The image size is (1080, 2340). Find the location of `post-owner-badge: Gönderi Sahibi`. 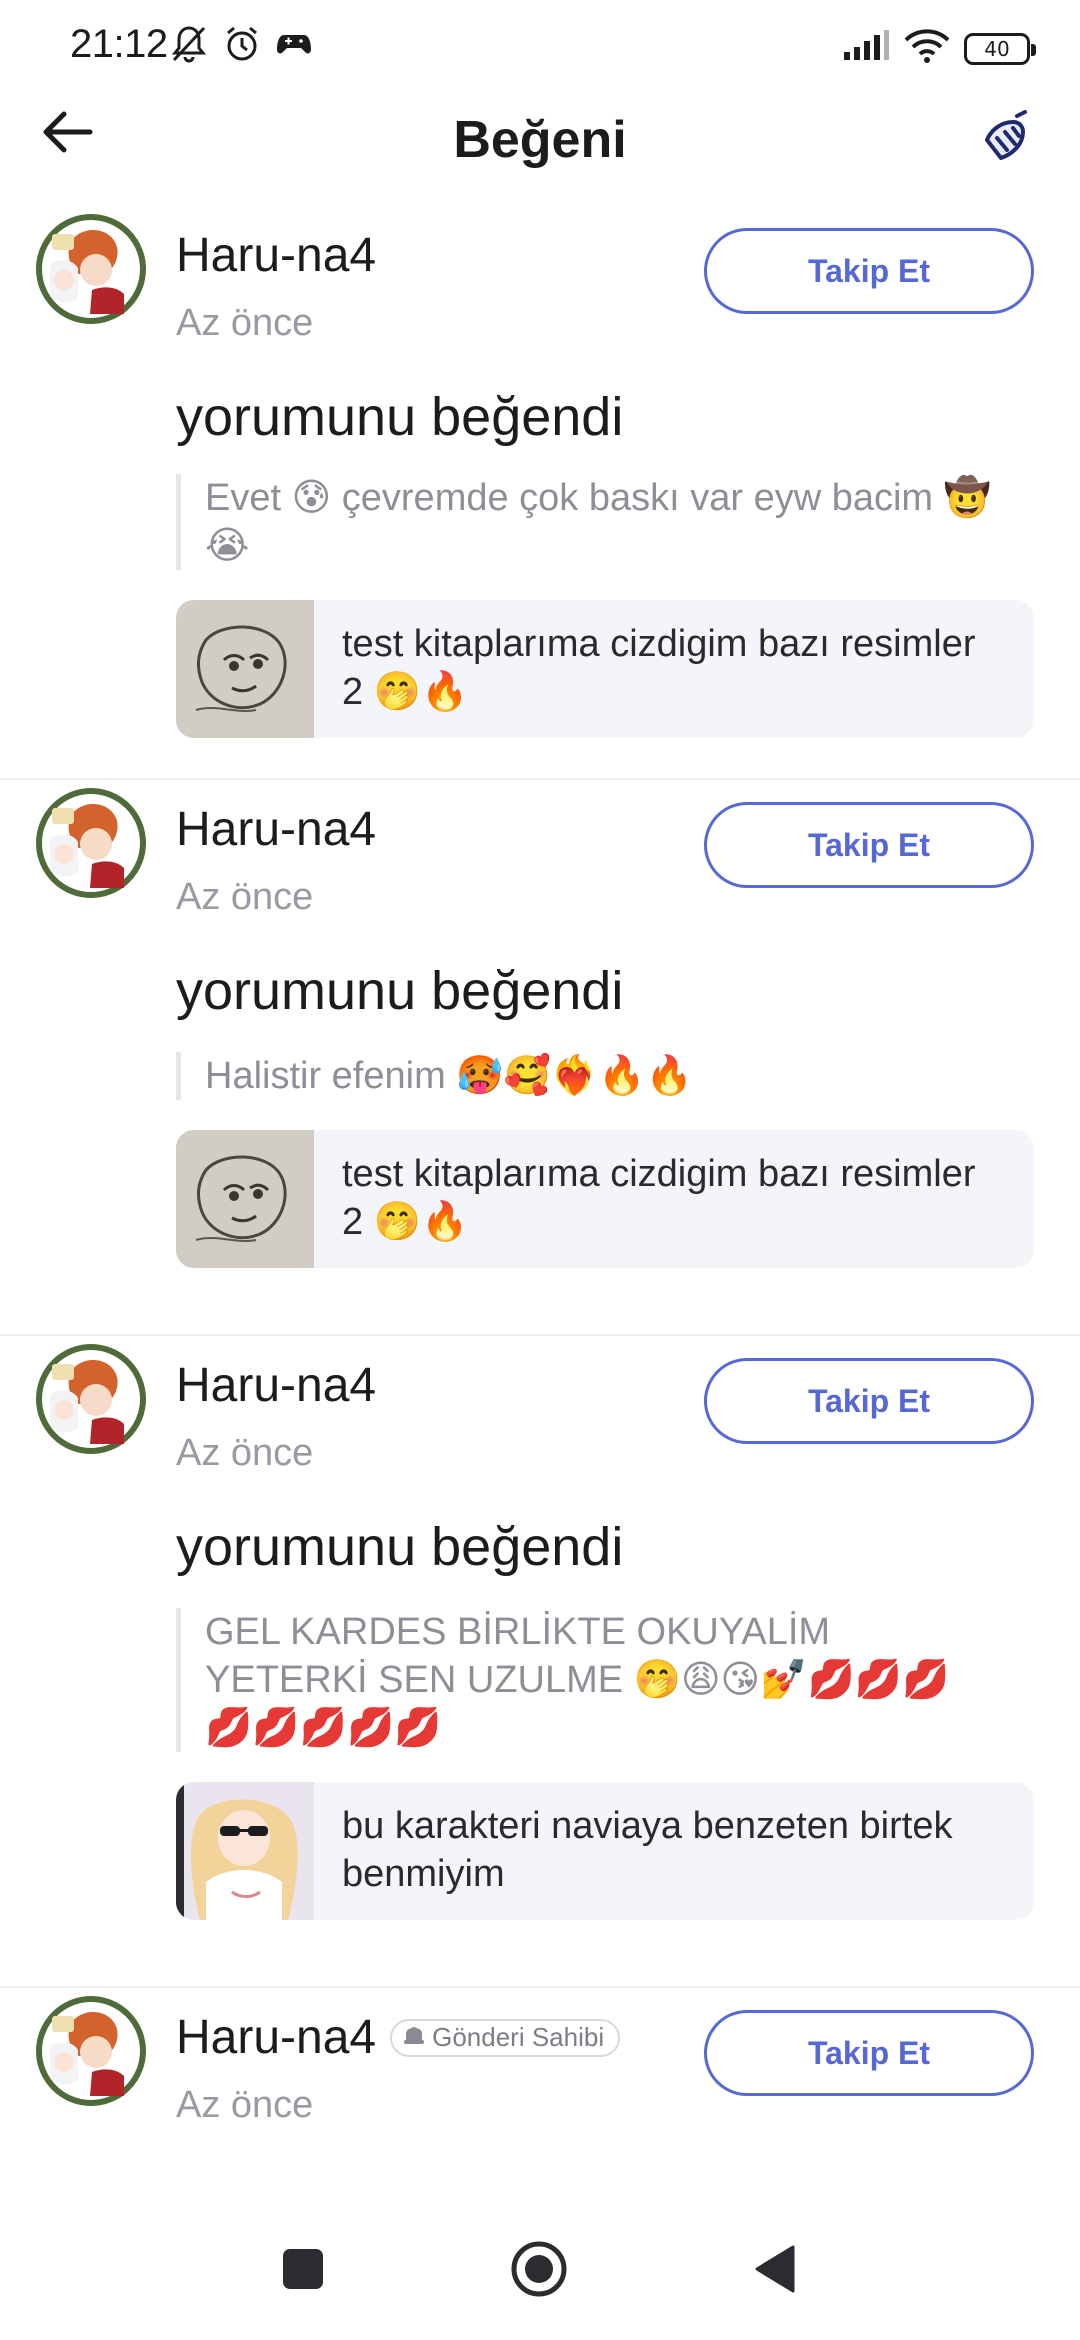

post-owner-badge: Gönderi Sahibi is located at coordinates (505, 2037).